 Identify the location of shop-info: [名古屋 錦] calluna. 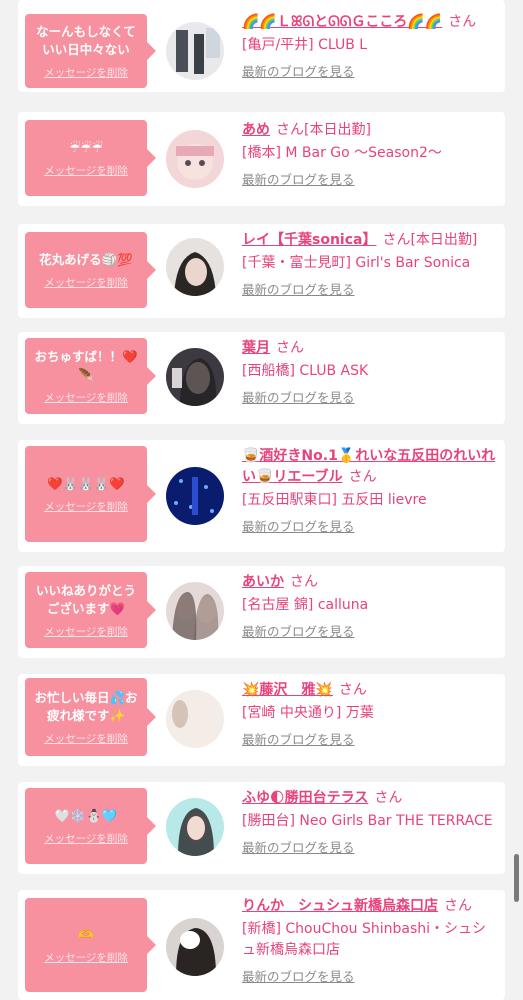
(305, 605).